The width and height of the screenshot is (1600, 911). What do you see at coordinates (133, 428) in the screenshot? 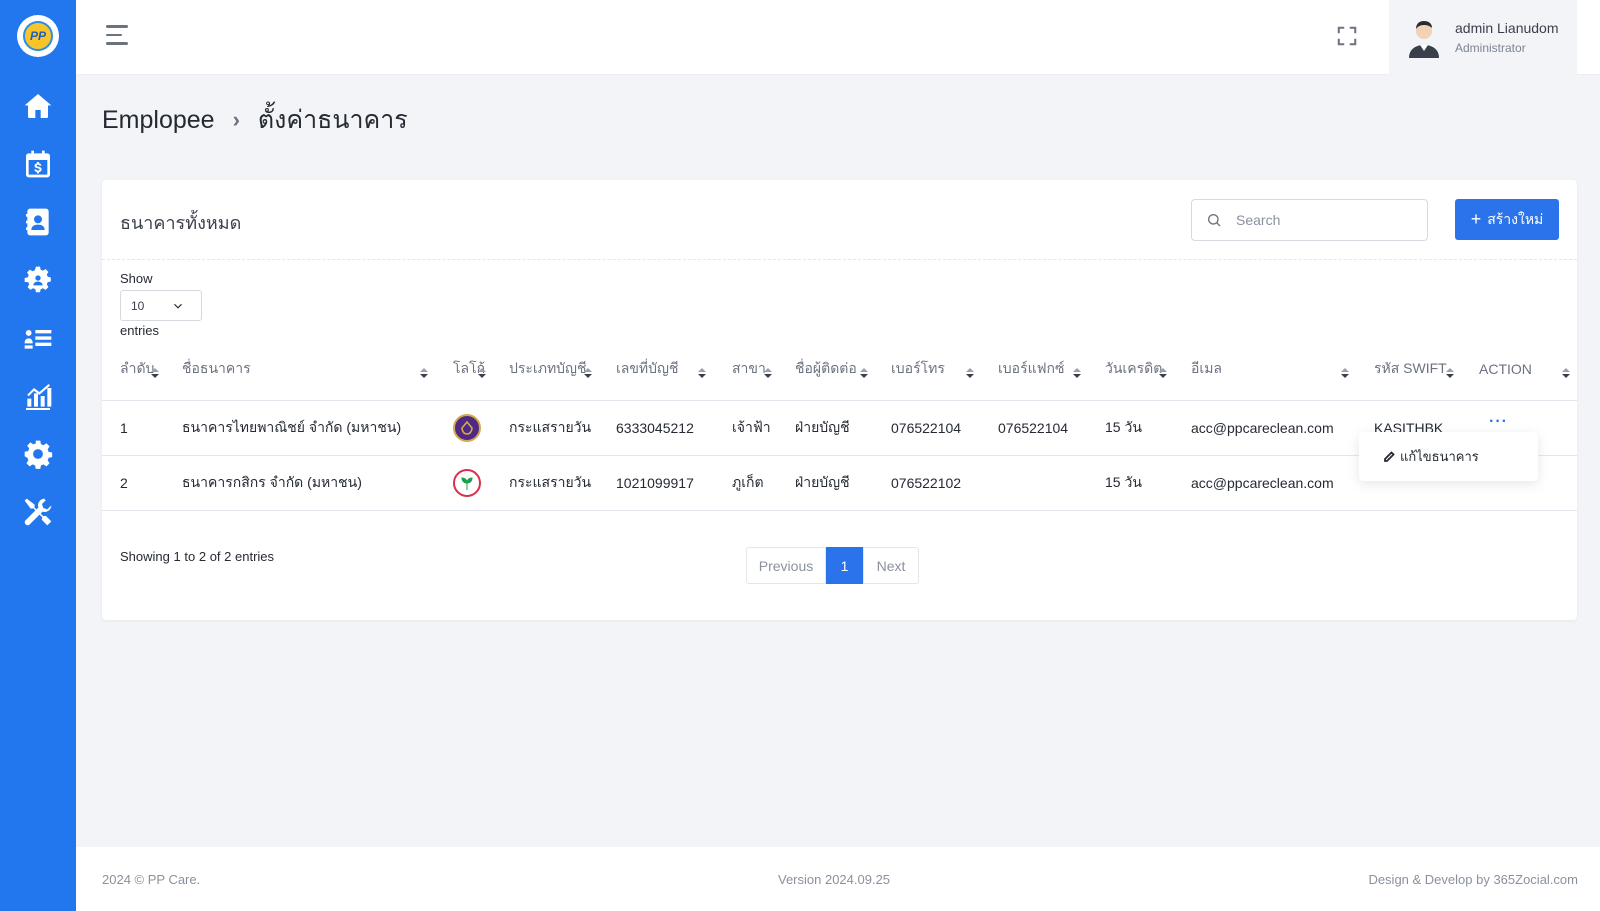
I see `cell-no: 1` at bounding box center [133, 428].